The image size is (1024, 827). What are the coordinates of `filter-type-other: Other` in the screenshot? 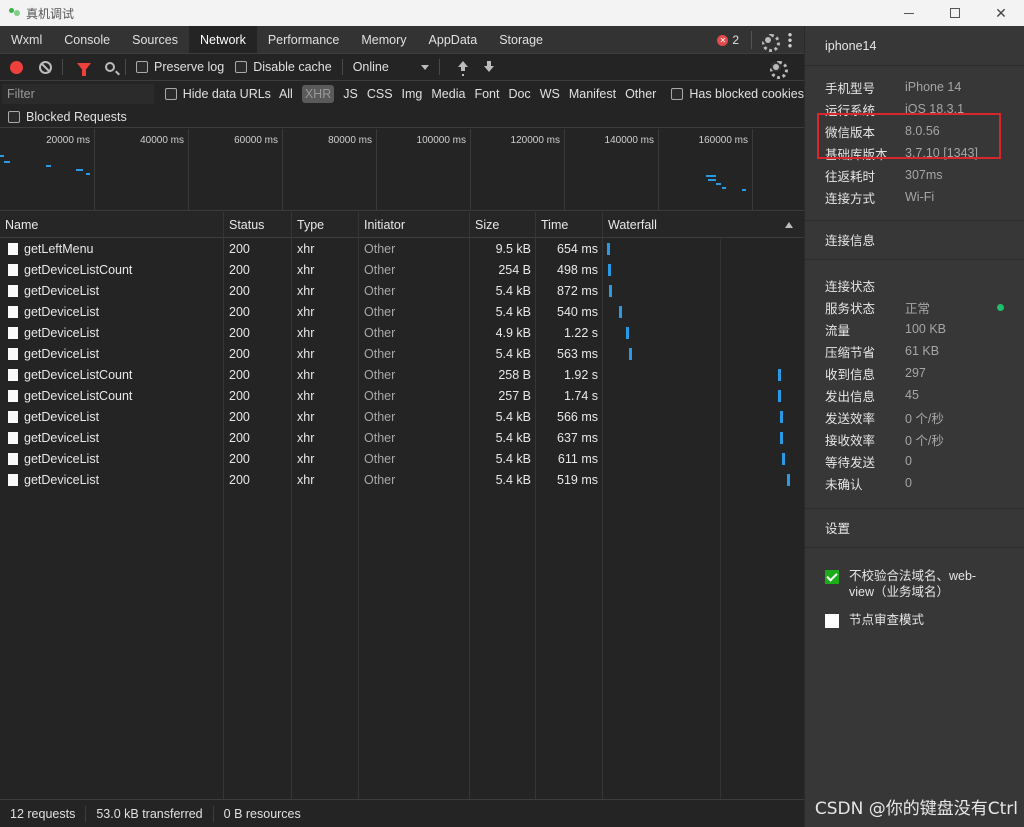 It's located at (640, 94).